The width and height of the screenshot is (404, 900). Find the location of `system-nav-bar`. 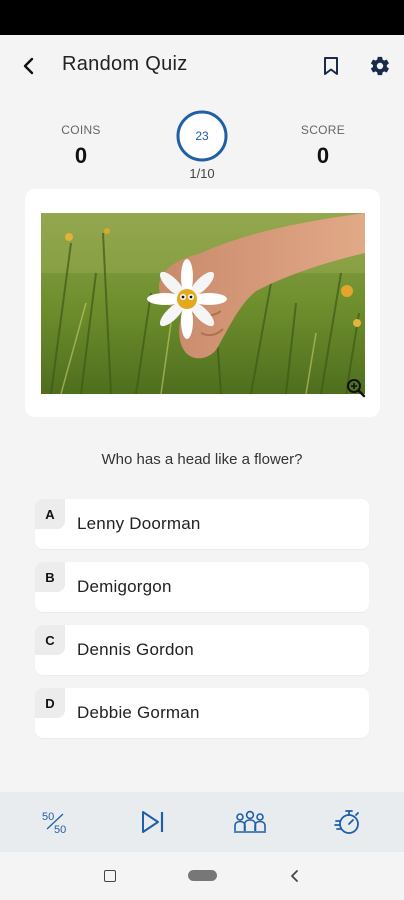

system-nav-bar is located at coordinates (202, 876).